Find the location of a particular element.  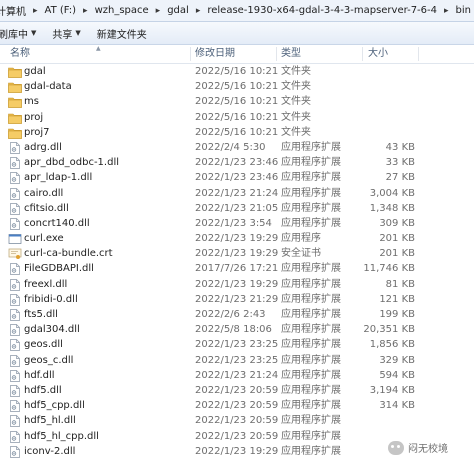

file-name: hdf5_hl_cpp.dll is located at coordinates (61, 436).